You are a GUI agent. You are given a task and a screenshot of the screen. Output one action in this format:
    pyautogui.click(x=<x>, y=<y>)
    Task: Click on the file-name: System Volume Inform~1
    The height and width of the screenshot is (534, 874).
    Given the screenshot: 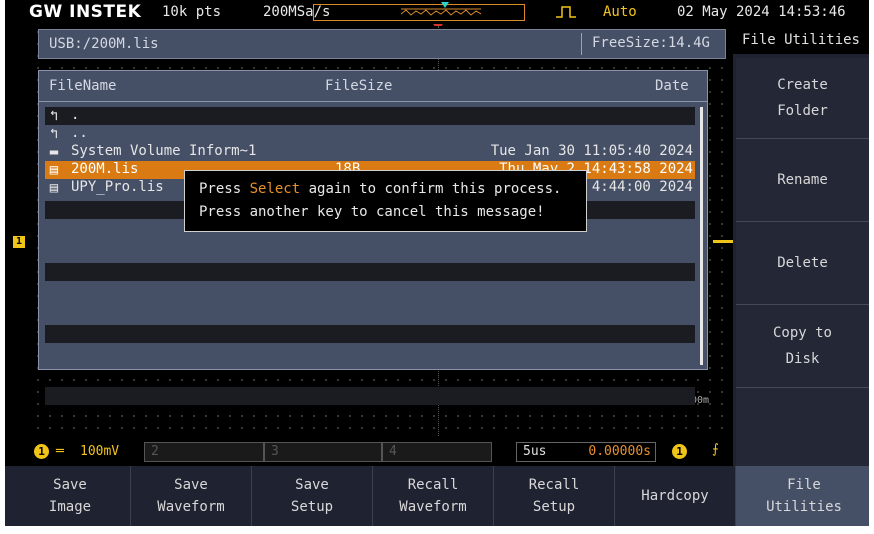 What is the action you would take?
    pyautogui.click(x=164, y=151)
    